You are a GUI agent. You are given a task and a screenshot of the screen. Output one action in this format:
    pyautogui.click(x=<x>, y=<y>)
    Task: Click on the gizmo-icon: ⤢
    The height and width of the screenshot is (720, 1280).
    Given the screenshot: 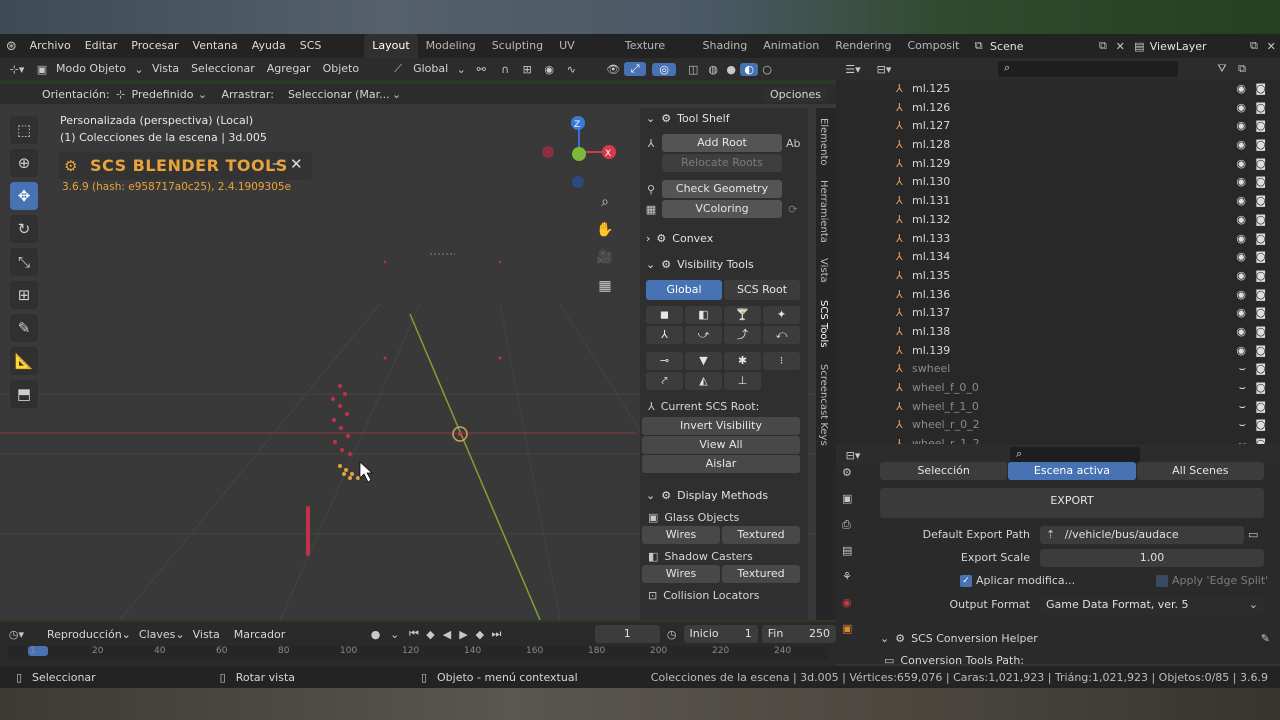 What is the action you would take?
    pyautogui.click(x=635, y=69)
    